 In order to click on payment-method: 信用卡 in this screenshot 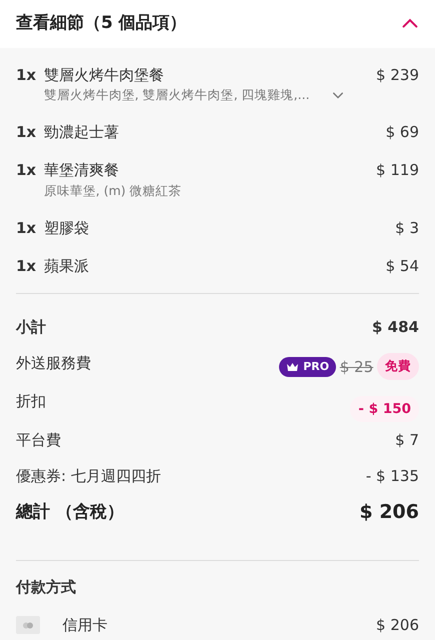, I will do `click(85, 625)`.